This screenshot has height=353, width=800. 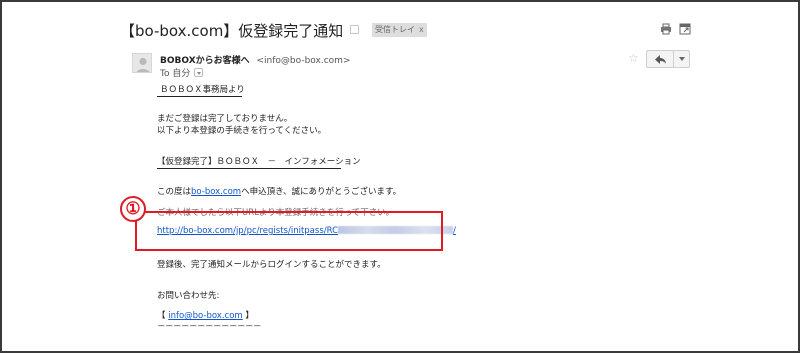 What do you see at coordinates (199, 72) in the screenshot?
I see `show-details-icon` at bounding box center [199, 72].